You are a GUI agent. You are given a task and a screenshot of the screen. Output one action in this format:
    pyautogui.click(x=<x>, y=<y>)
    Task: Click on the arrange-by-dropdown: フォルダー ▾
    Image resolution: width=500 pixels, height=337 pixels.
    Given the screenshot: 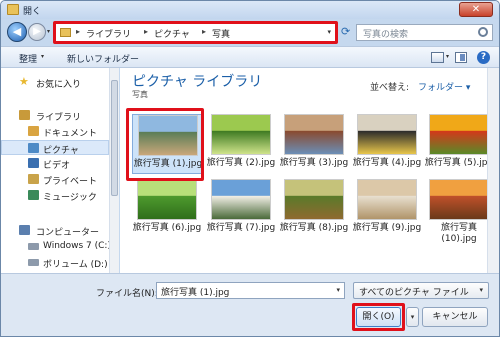 What is the action you would take?
    pyautogui.click(x=444, y=86)
    